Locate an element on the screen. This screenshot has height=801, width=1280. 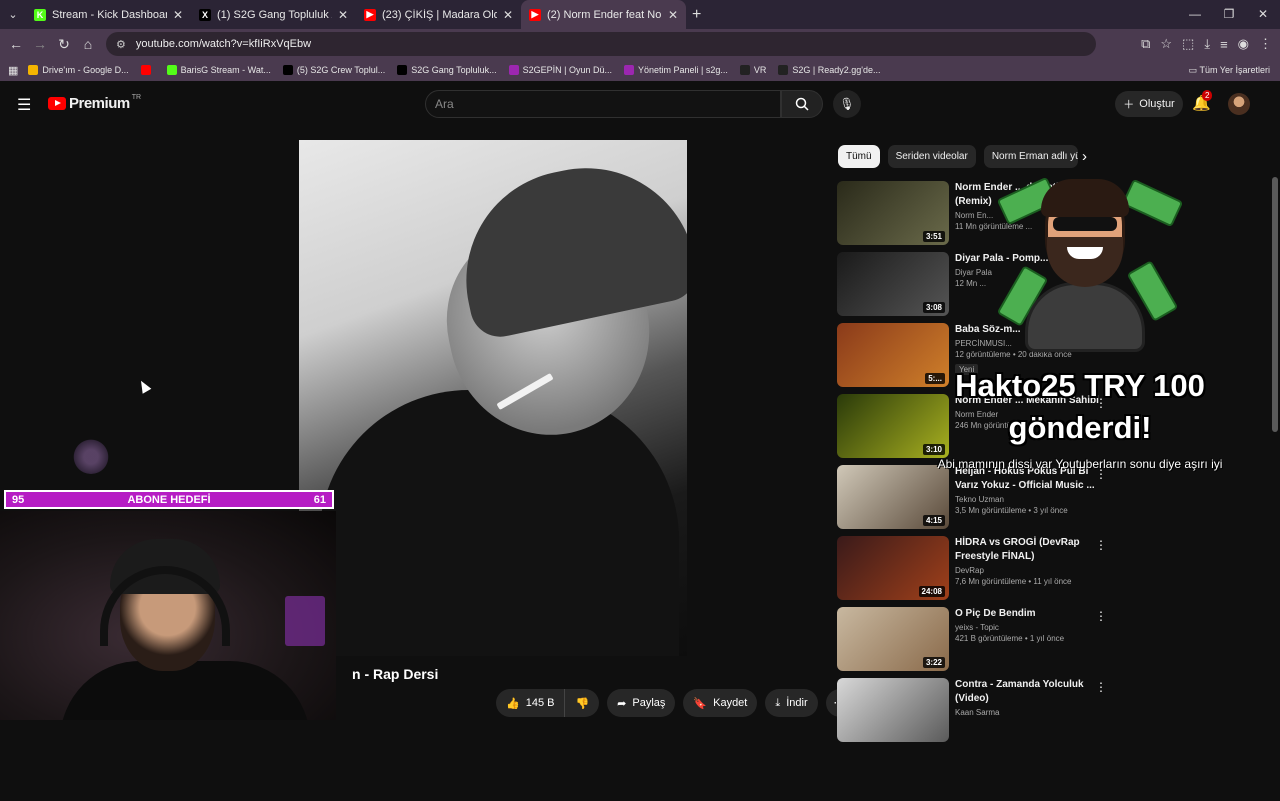
filter-chip: Tümü is located at coordinates (859, 156).